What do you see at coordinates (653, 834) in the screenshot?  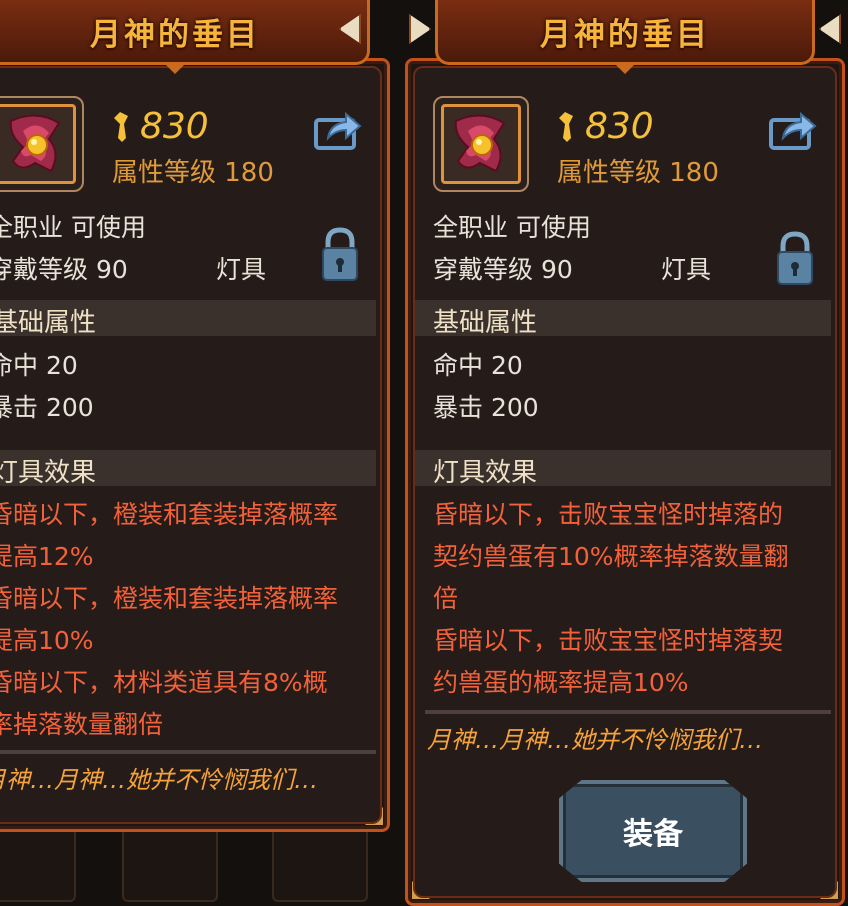 I see `equip-button-label: 装备` at bounding box center [653, 834].